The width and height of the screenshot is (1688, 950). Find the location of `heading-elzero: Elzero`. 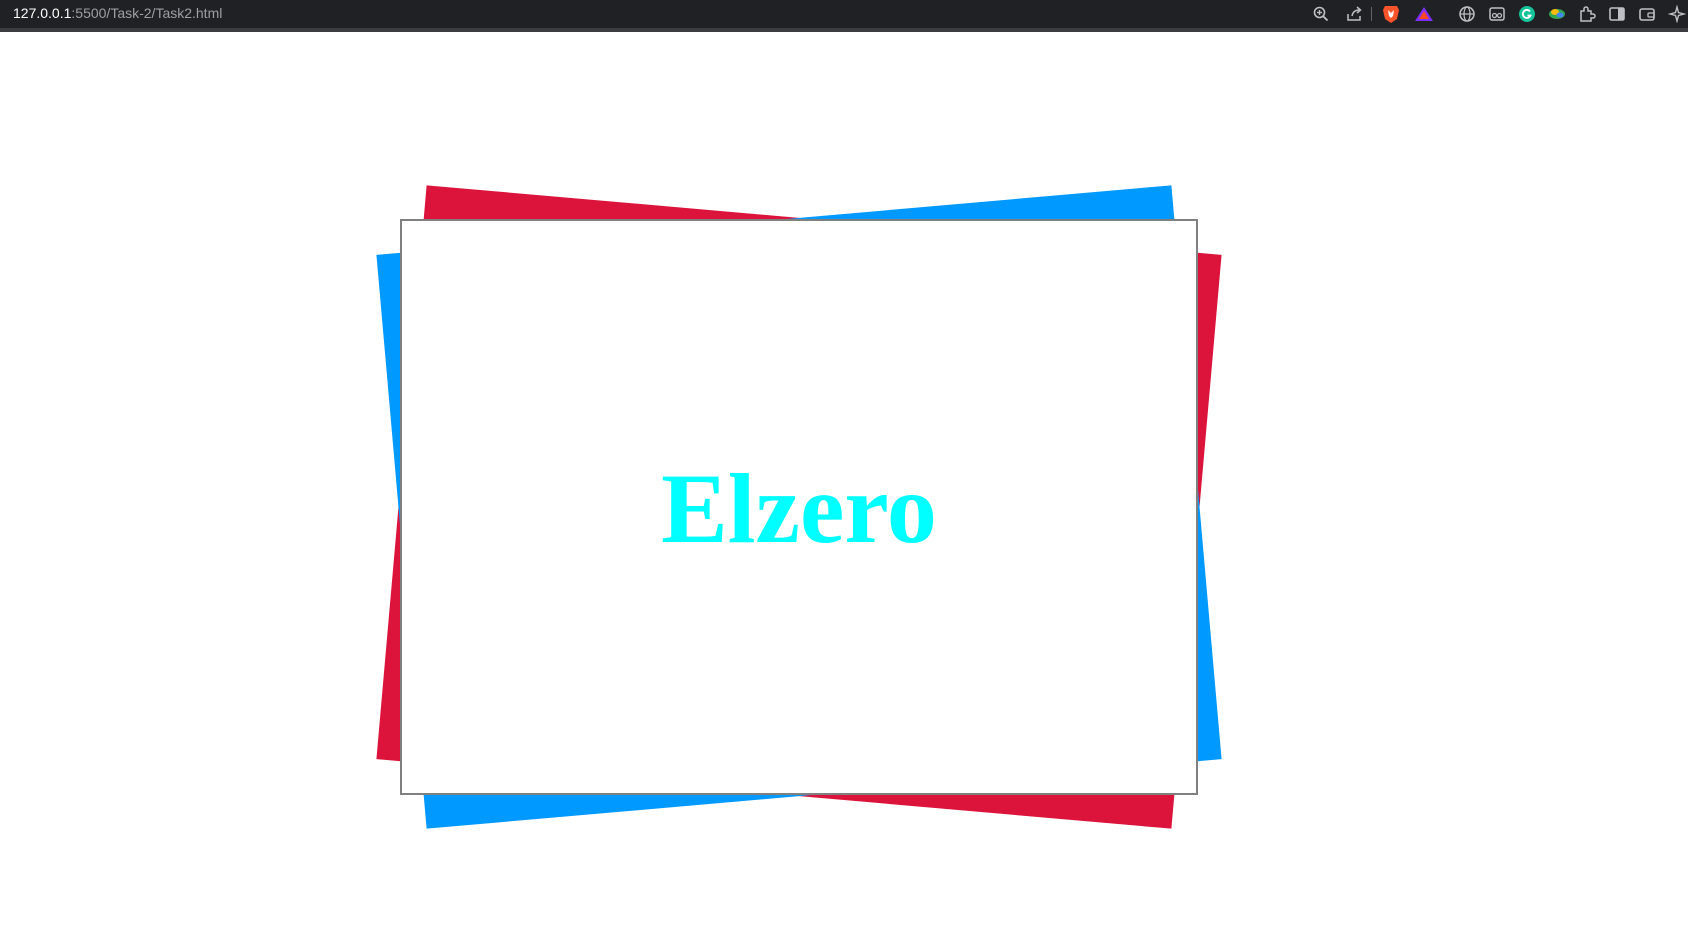

heading-elzero: Elzero is located at coordinates (799, 508).